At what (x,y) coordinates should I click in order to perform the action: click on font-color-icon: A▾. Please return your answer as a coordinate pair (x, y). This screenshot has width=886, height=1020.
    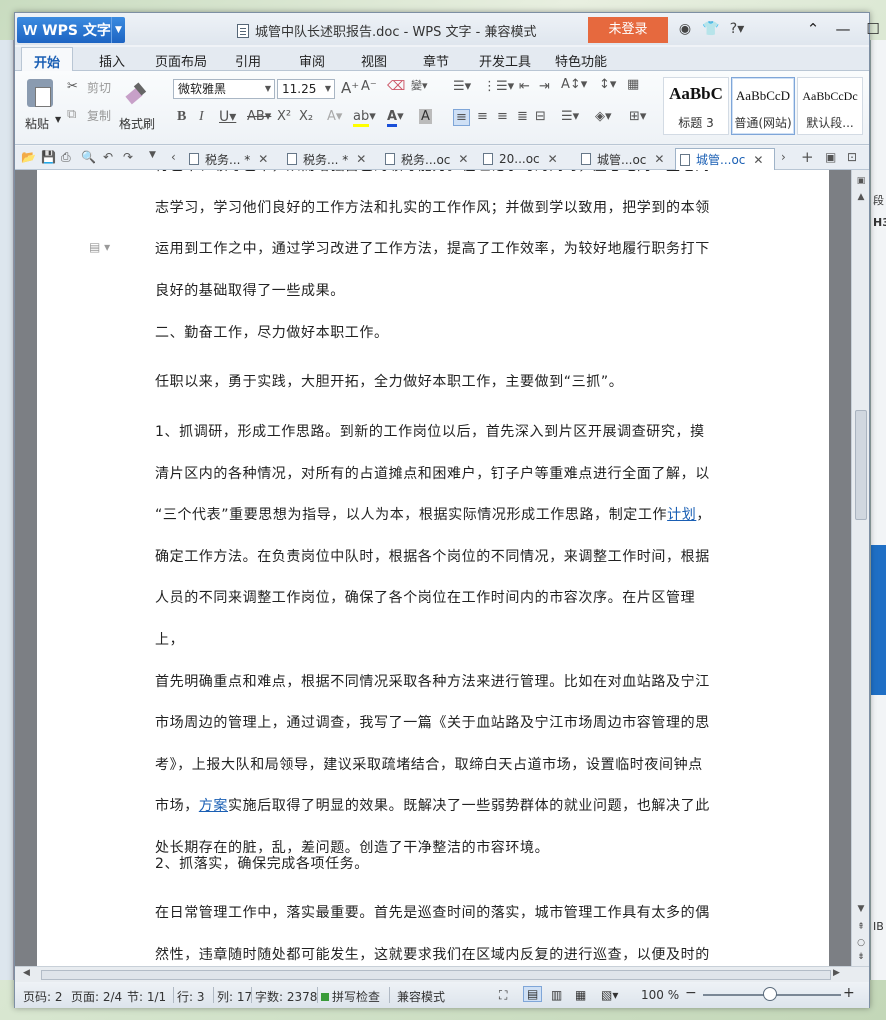
    Looking at the image, I should click on (395, 118).